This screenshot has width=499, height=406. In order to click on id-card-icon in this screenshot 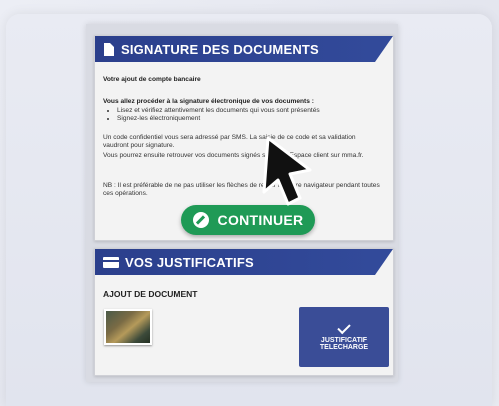, I will do `click(111, 262)`.